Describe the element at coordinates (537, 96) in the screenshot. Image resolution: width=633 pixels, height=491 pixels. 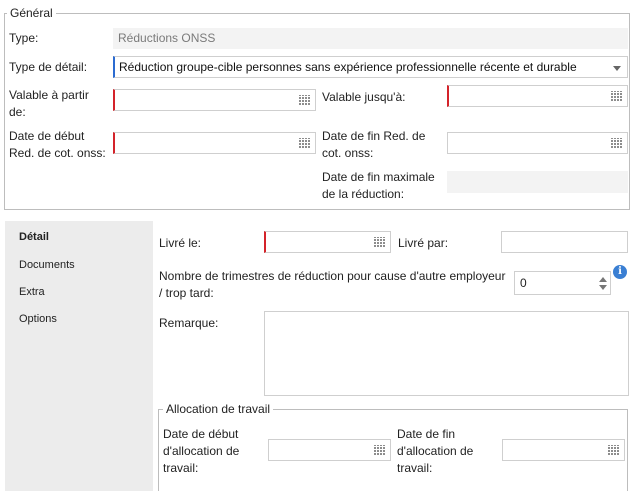
I see `valid-until-input` at that location.